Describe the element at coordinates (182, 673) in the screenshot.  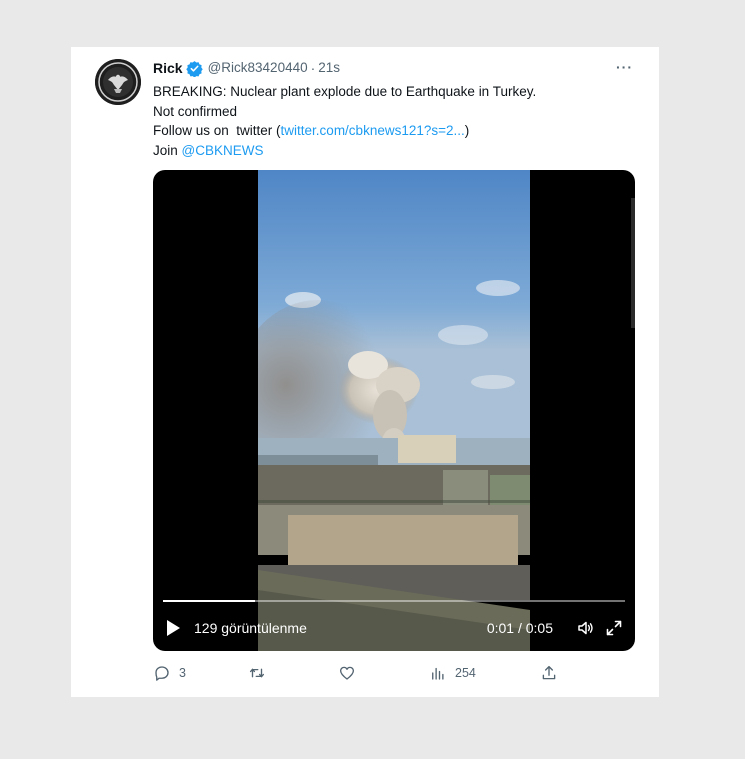
I see `reply-count: 3` at that location.